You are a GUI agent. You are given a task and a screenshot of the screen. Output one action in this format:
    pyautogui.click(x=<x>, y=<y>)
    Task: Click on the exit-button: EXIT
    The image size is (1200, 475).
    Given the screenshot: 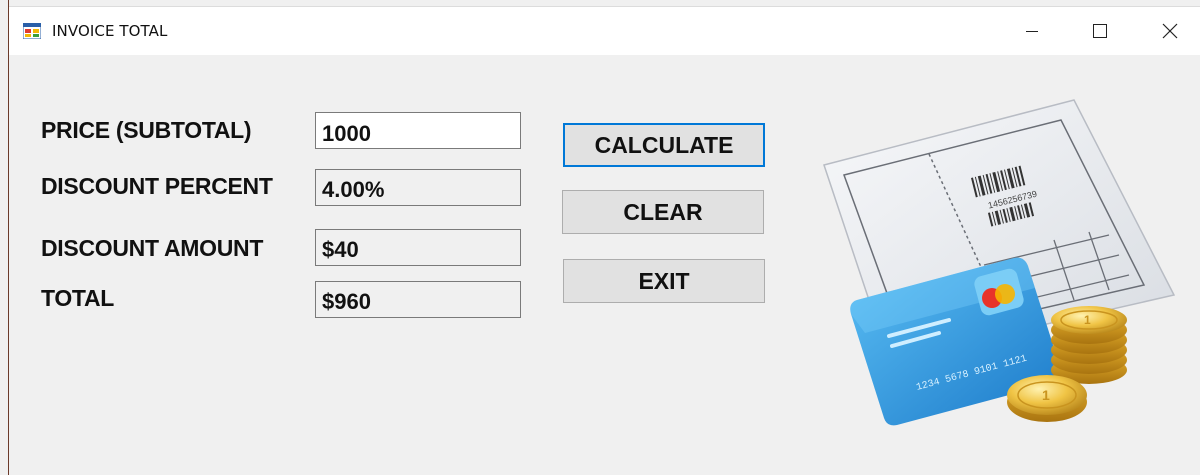 What is the action you would take?
    pyautogui.click(x=664, y=281)
    